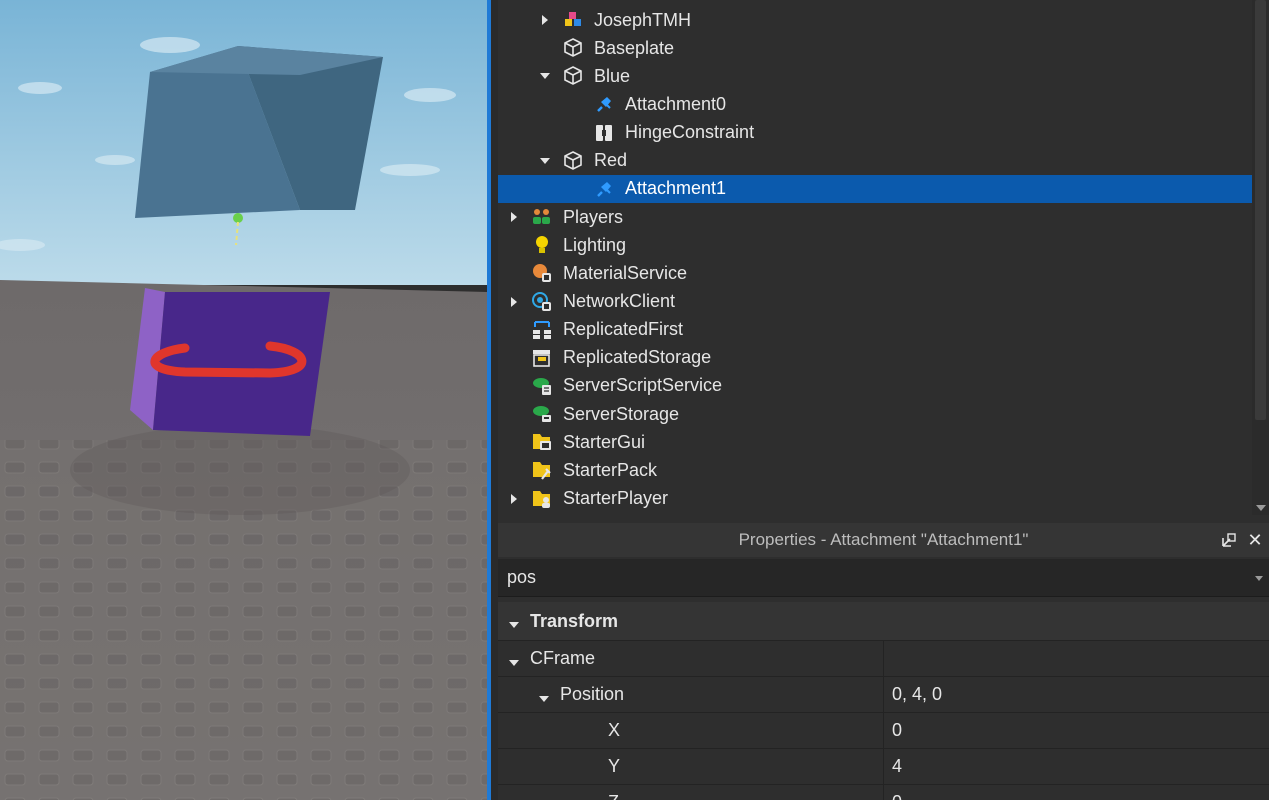 The height and width of the screenshot is (800, 1269). I want to click on explorer-item-label: Red, so click(611, 160).